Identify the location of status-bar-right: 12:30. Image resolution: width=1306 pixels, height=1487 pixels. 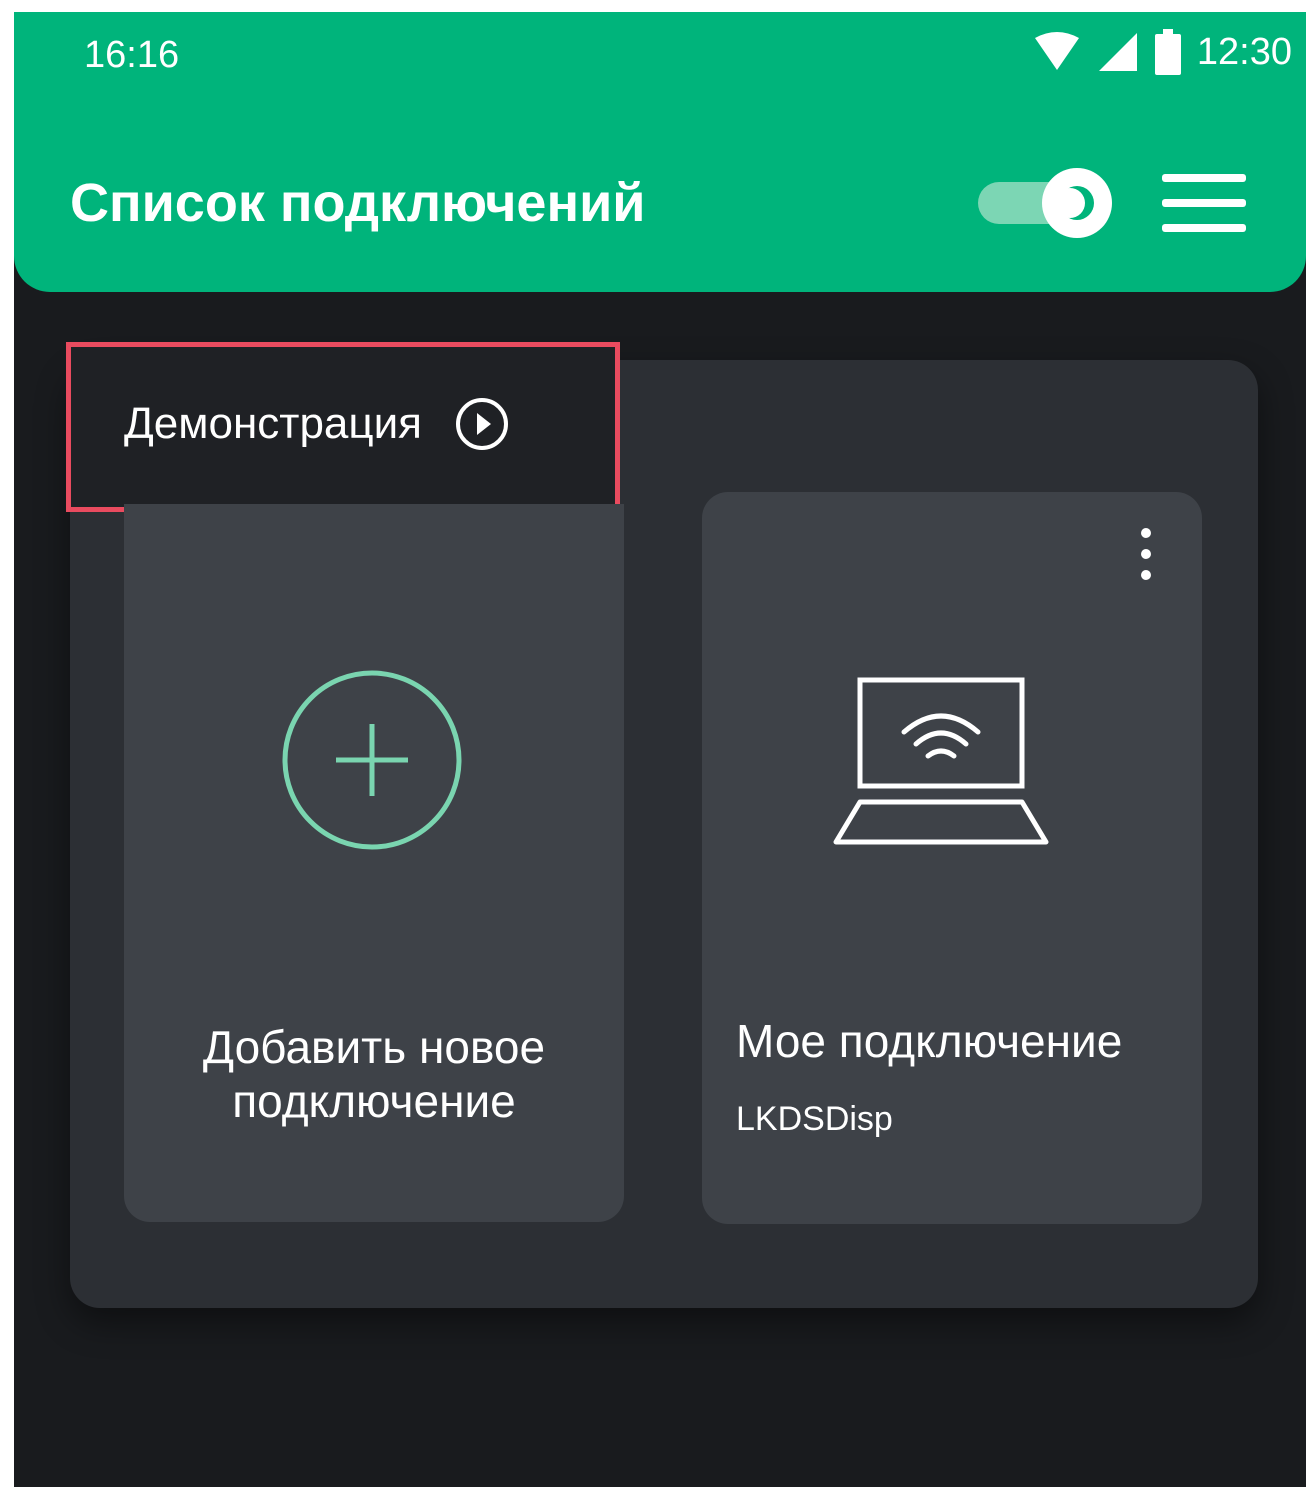
(1162, 52).